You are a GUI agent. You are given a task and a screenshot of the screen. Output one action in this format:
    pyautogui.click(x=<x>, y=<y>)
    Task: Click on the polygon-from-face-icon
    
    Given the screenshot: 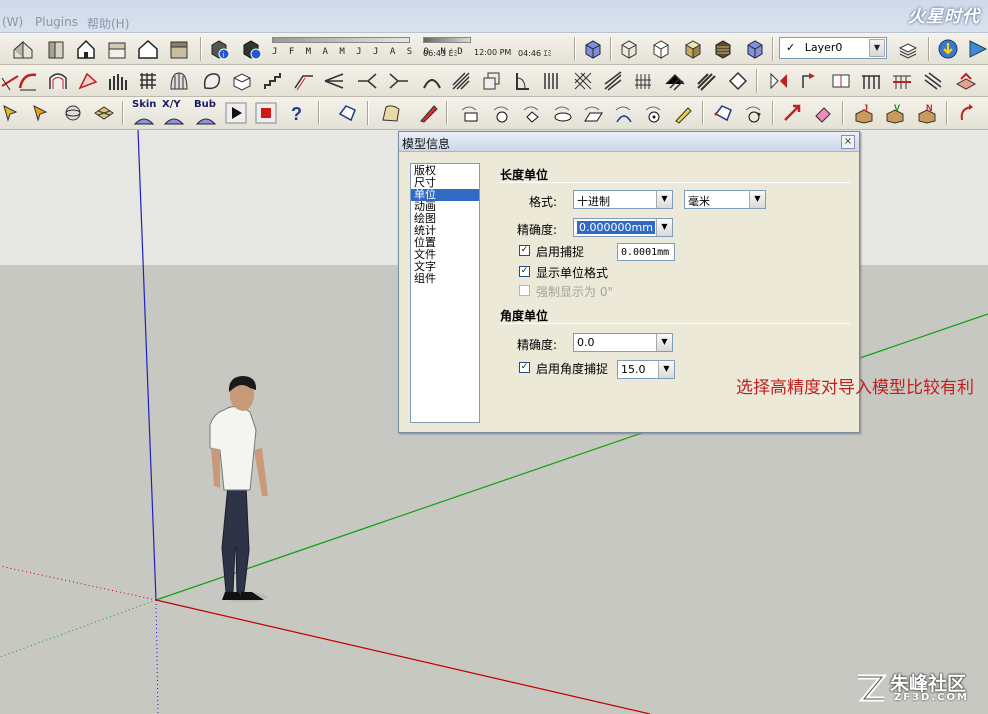 What is the action you would take?
    pyautogui.click(x=532, y=113)
    